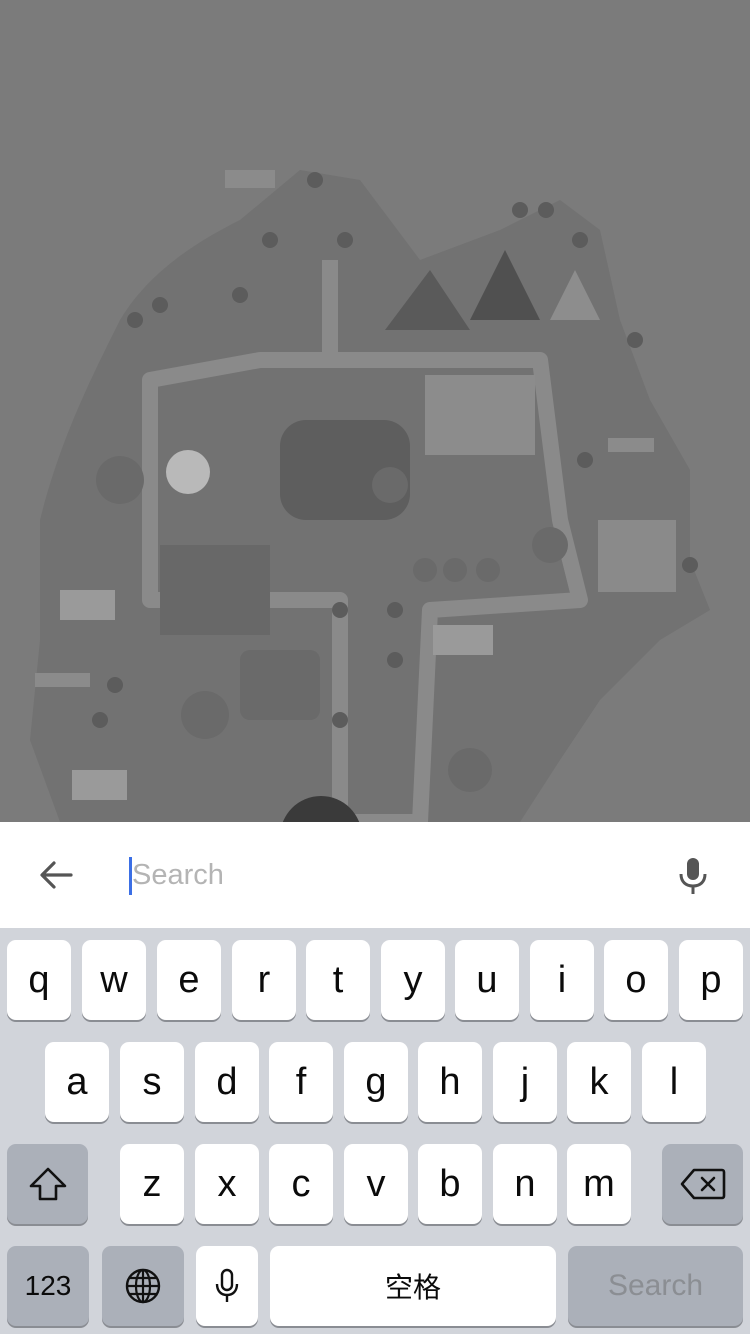 This screenshot has width=750, height=1334. I want to click on key-g: g, so click(376, 1082).